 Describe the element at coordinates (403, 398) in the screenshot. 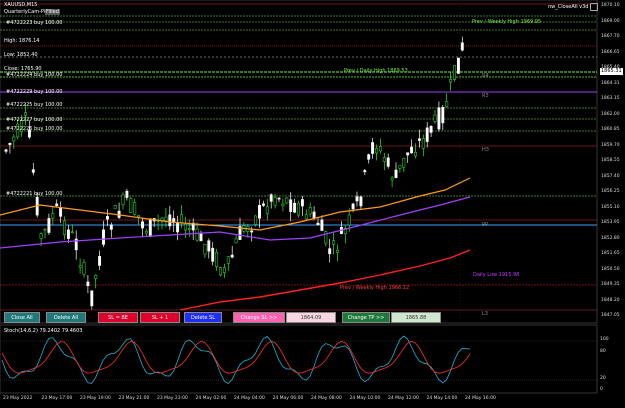

I see `time-axis-label: 24 May 12:00` at that location.